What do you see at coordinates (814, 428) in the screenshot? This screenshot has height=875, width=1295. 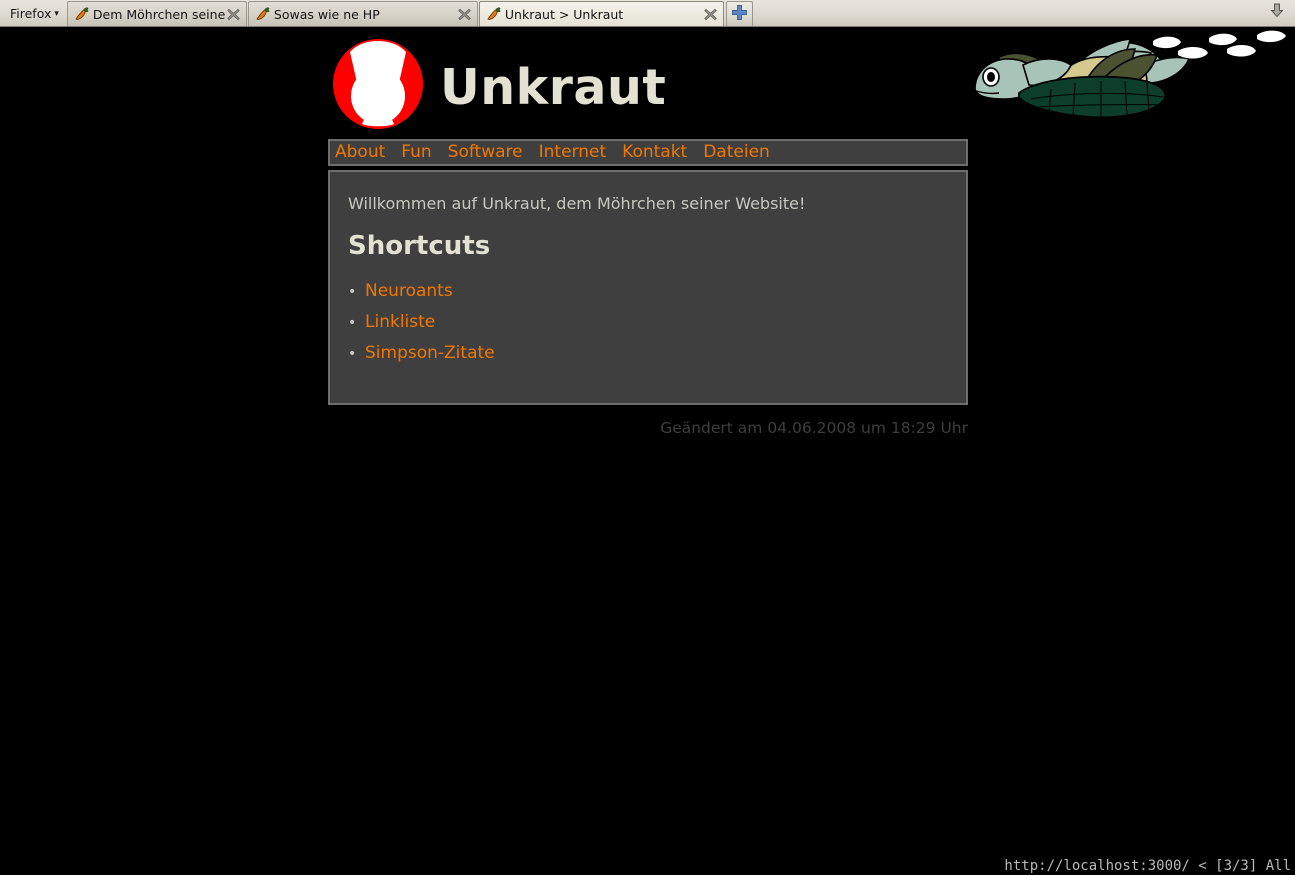 I see `last-modified-text: Geändert am 04.06.2008 um 18:29 Uhr` at bounding box center [814, 428].